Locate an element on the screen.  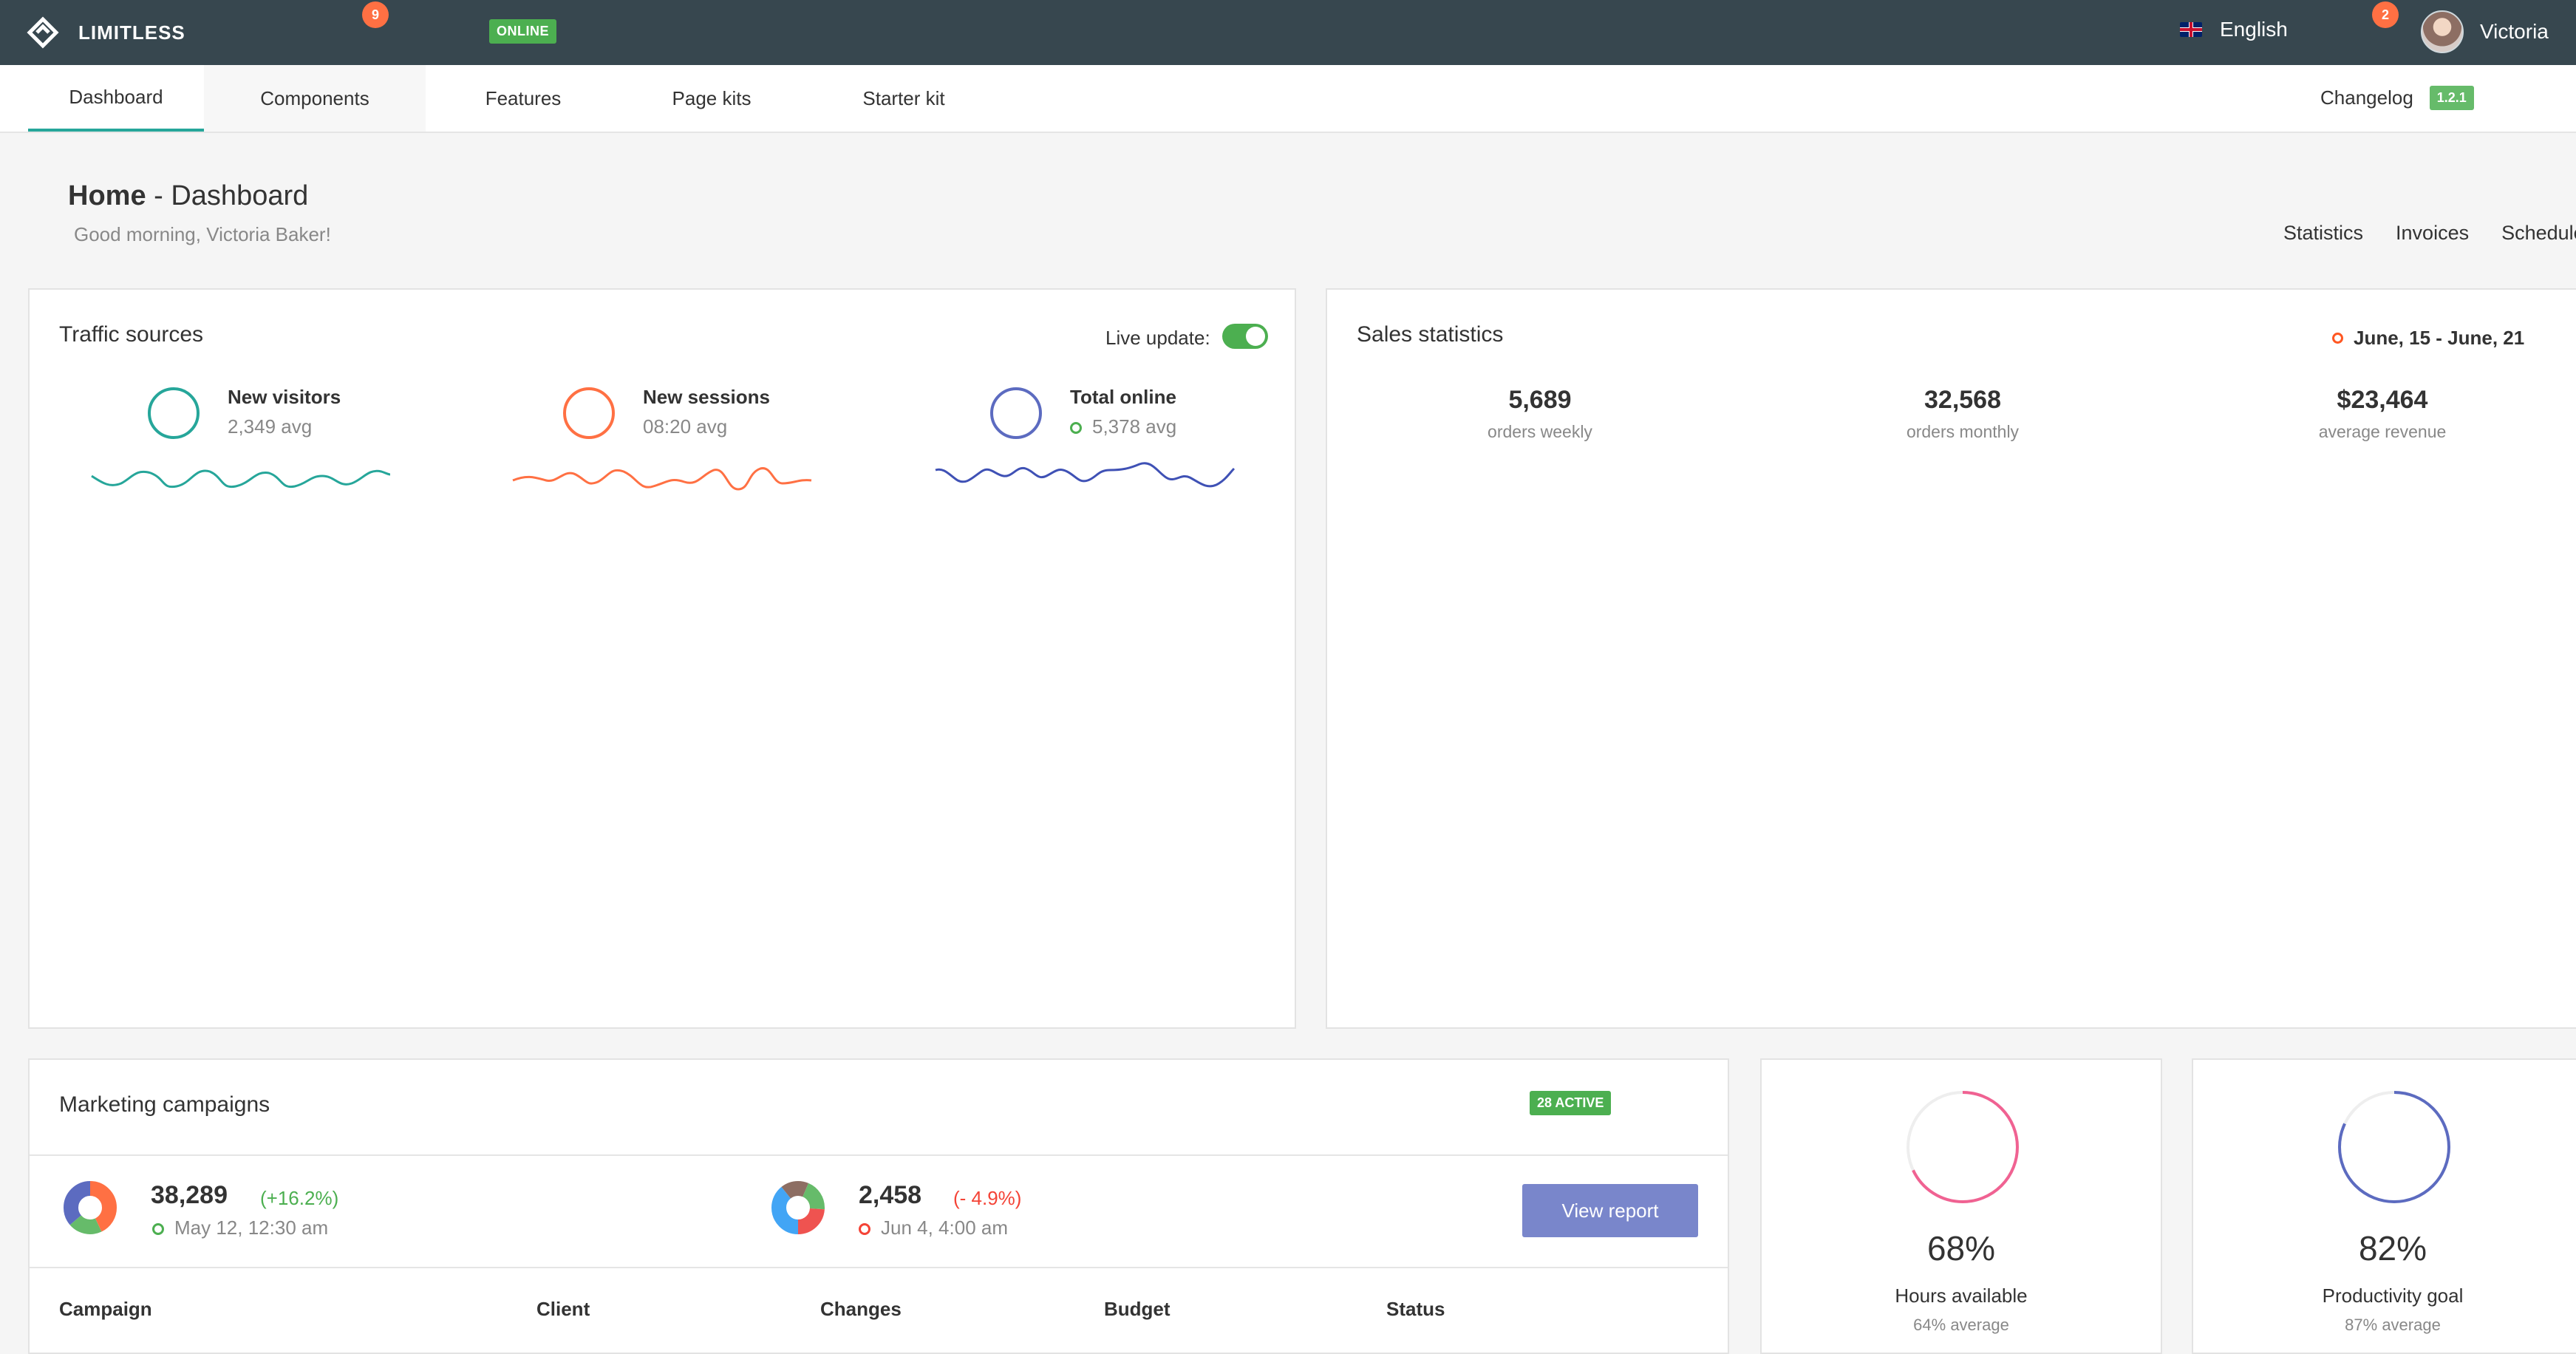
schedule-link: Schedule is located at coordinates (2538, 233).